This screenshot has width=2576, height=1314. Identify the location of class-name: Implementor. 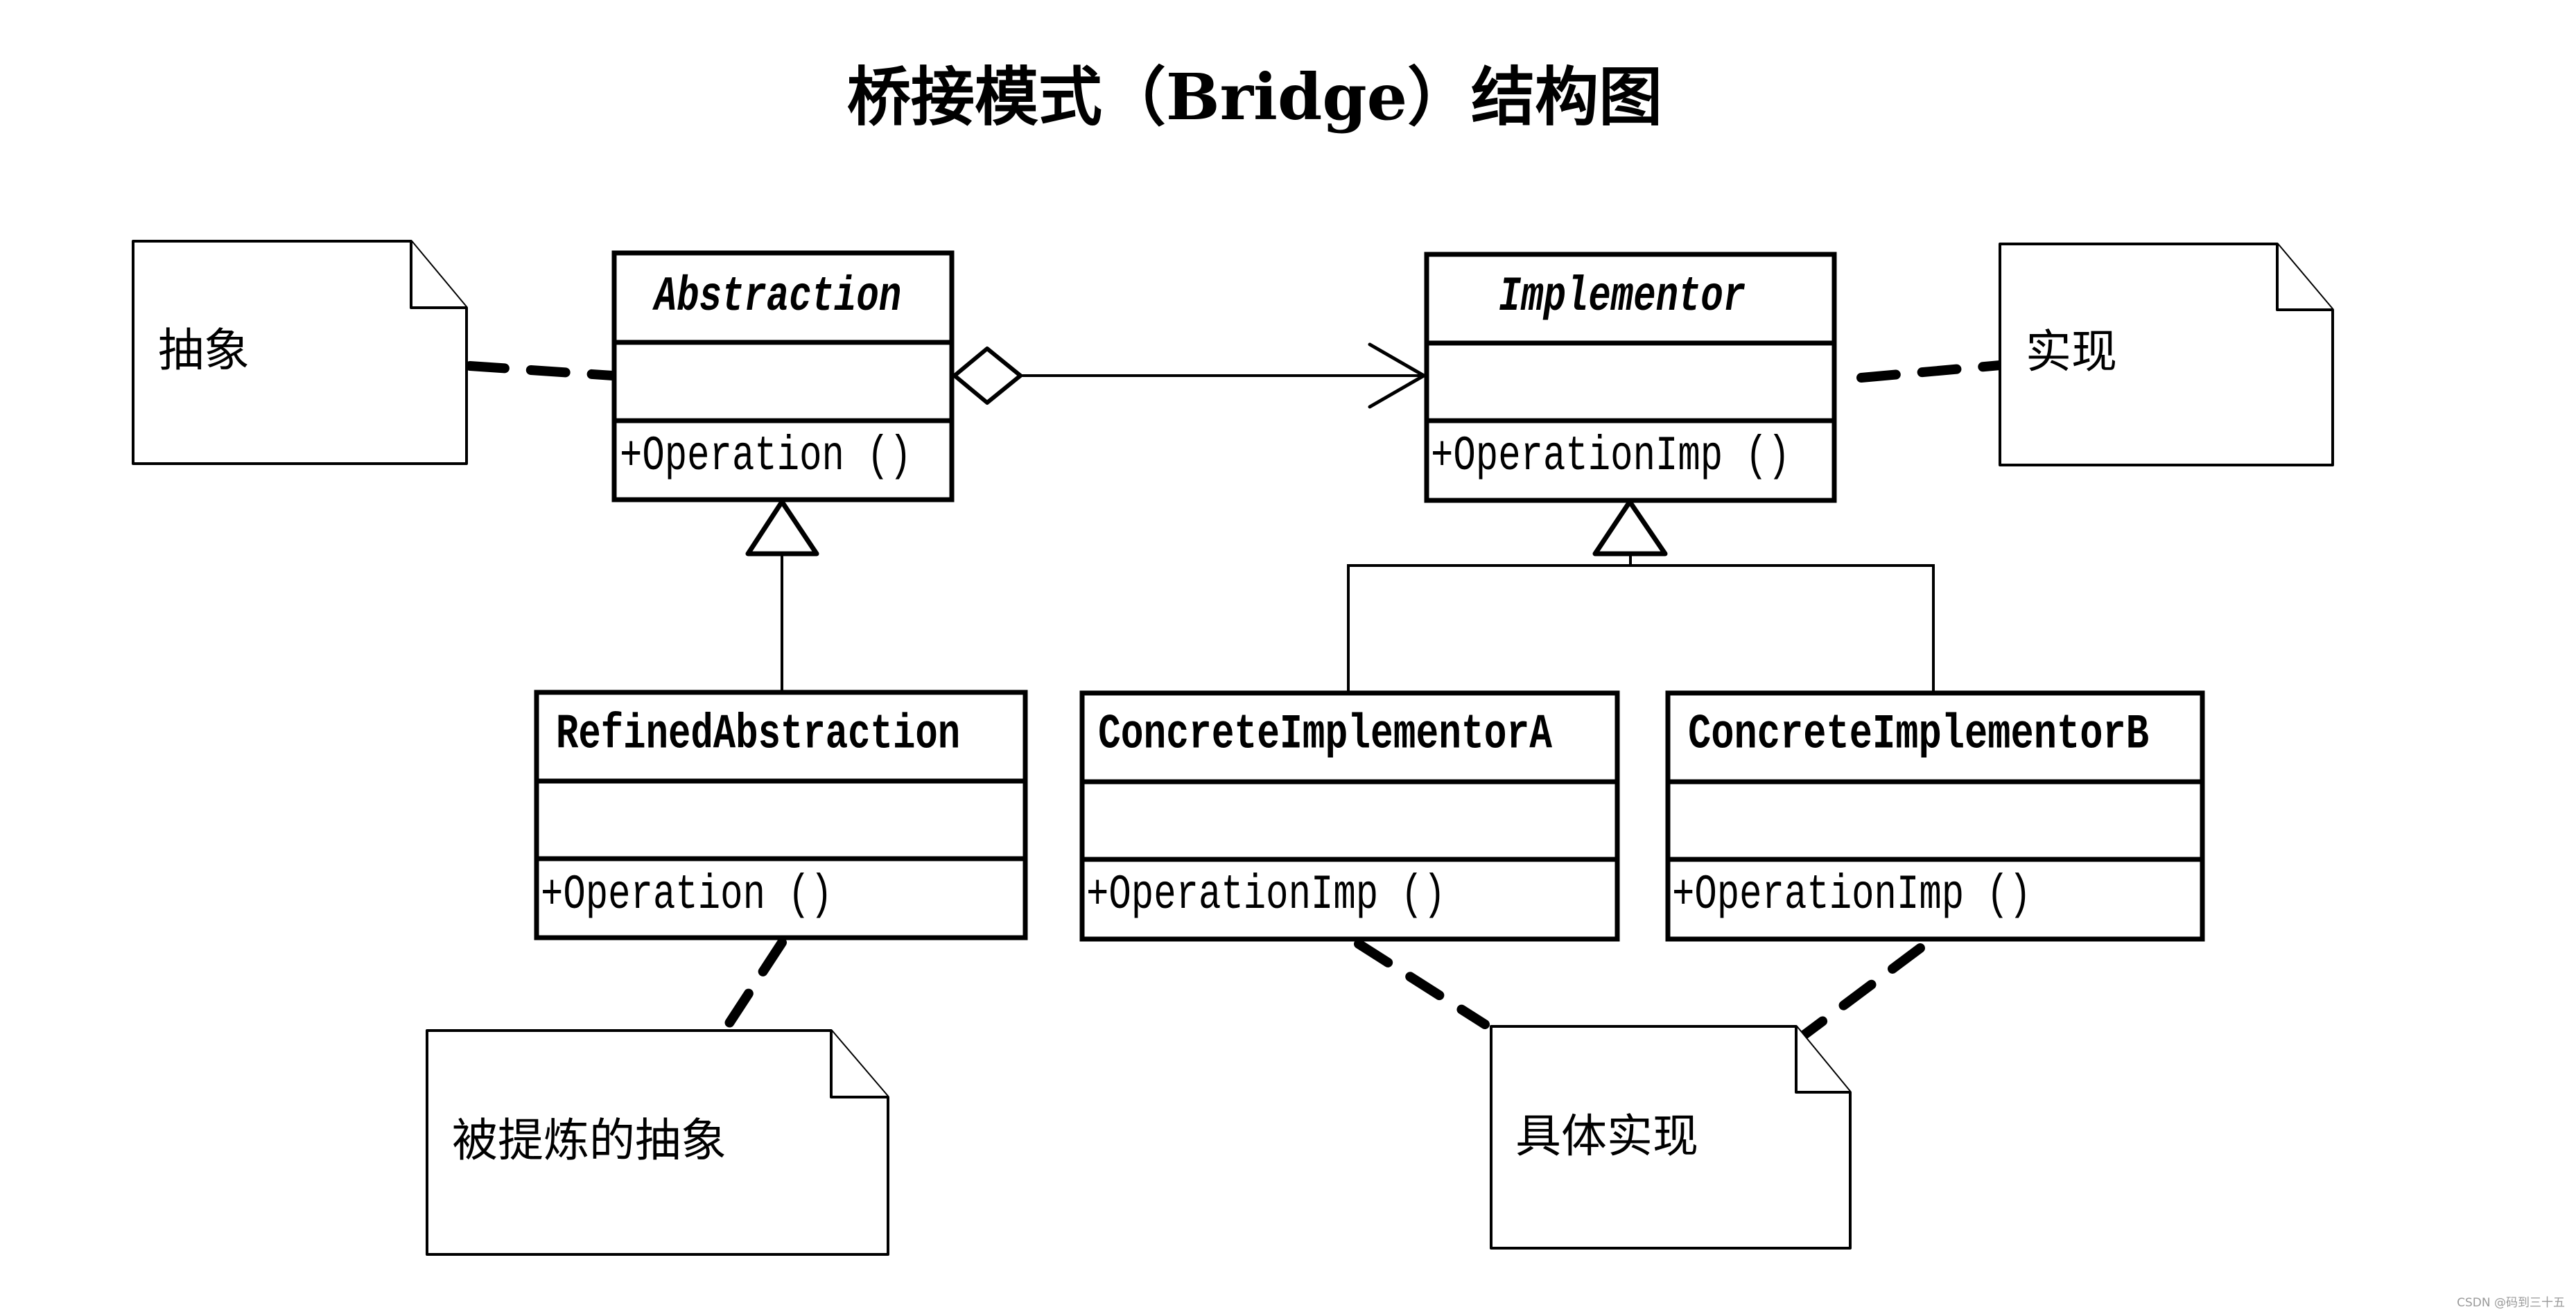
(1622, 297).